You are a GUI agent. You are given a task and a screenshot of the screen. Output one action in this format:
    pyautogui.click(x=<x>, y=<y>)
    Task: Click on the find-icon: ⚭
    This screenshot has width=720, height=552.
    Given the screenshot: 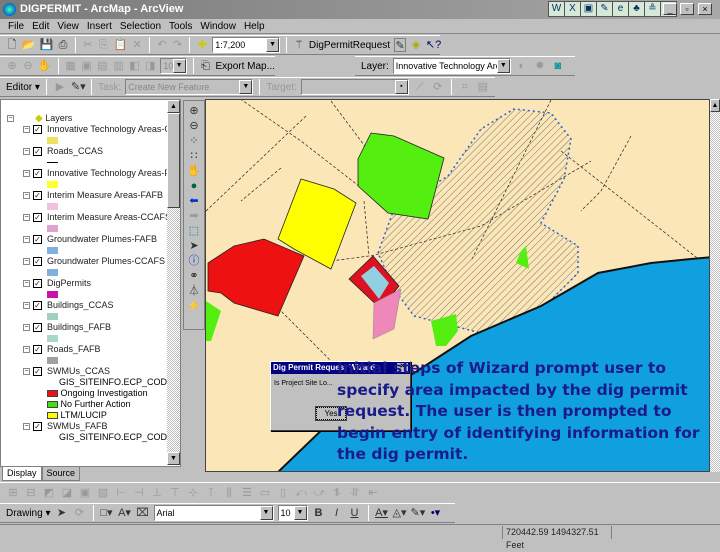 What is the action you would take?
    pyautogui.click(x=194, y=276)
    